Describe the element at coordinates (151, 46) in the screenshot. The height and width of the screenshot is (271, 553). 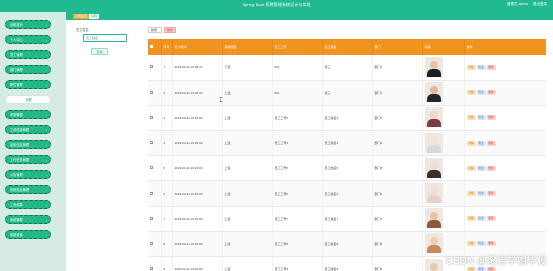
I see `select-all-checkbox` at that location.